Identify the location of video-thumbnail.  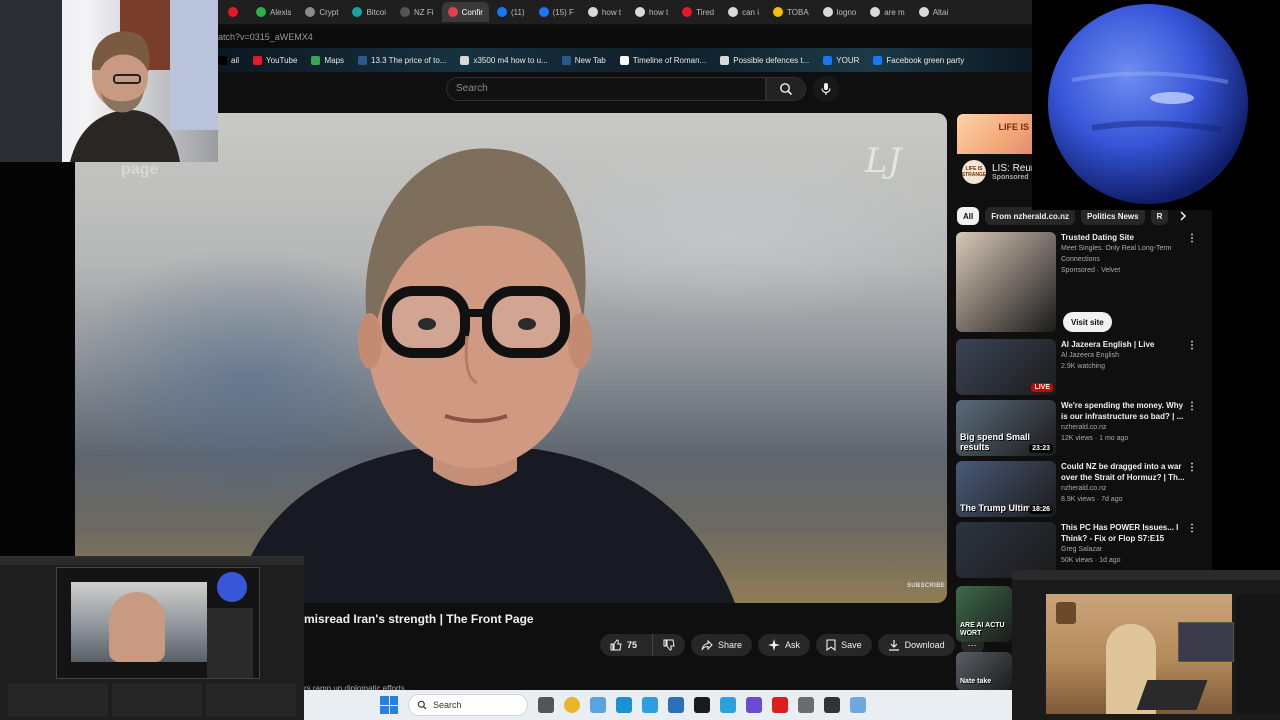
(1006, 282).